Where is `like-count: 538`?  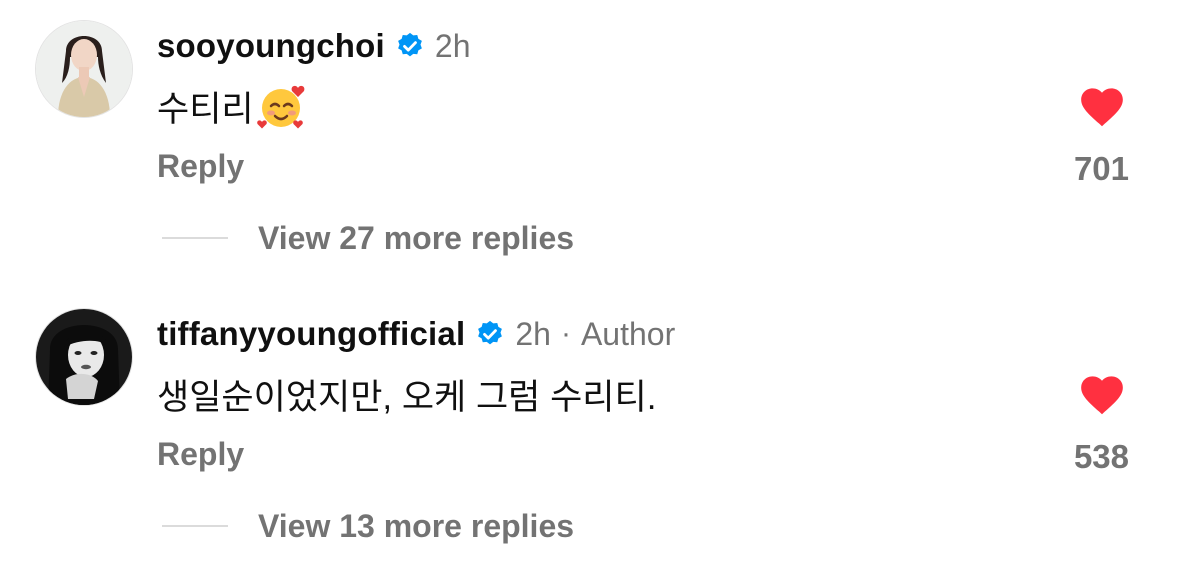
like-count: 538 is located at coordinates (1101, 456).